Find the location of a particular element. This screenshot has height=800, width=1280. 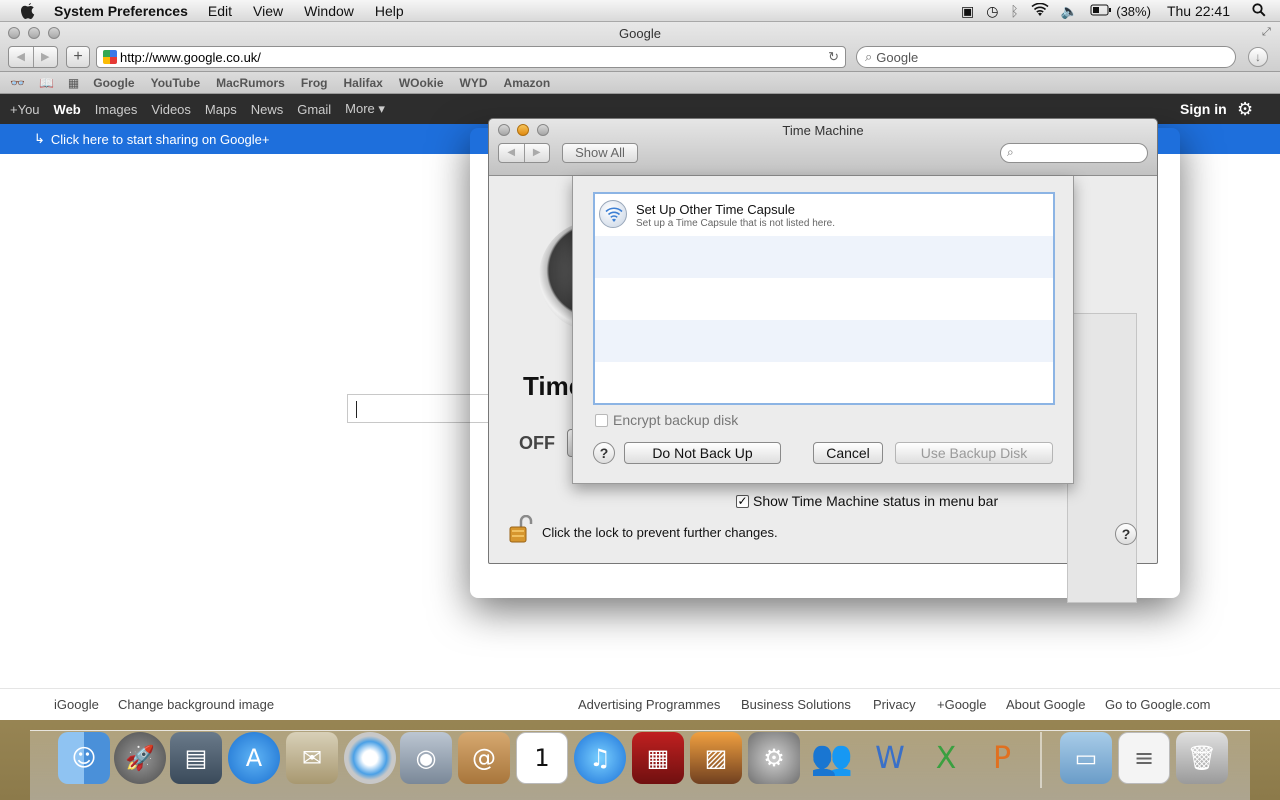

bookmark-youtube: YouTube is located at coordinates (176, 83).